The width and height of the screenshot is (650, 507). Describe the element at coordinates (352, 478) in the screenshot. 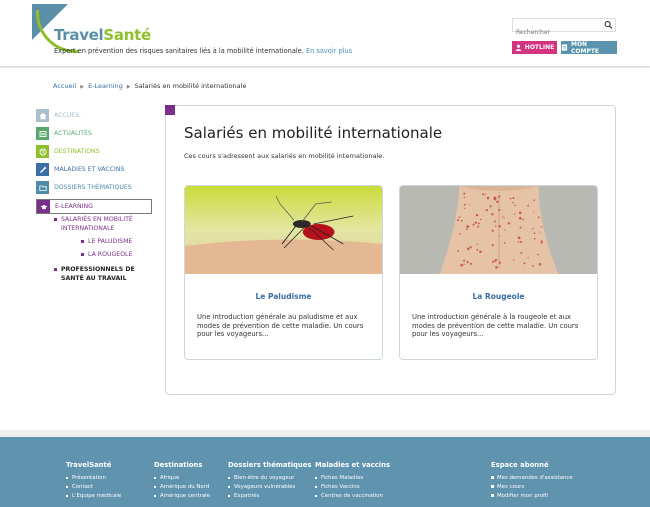

I see `footer-link: Fiches Maladies` at that location.